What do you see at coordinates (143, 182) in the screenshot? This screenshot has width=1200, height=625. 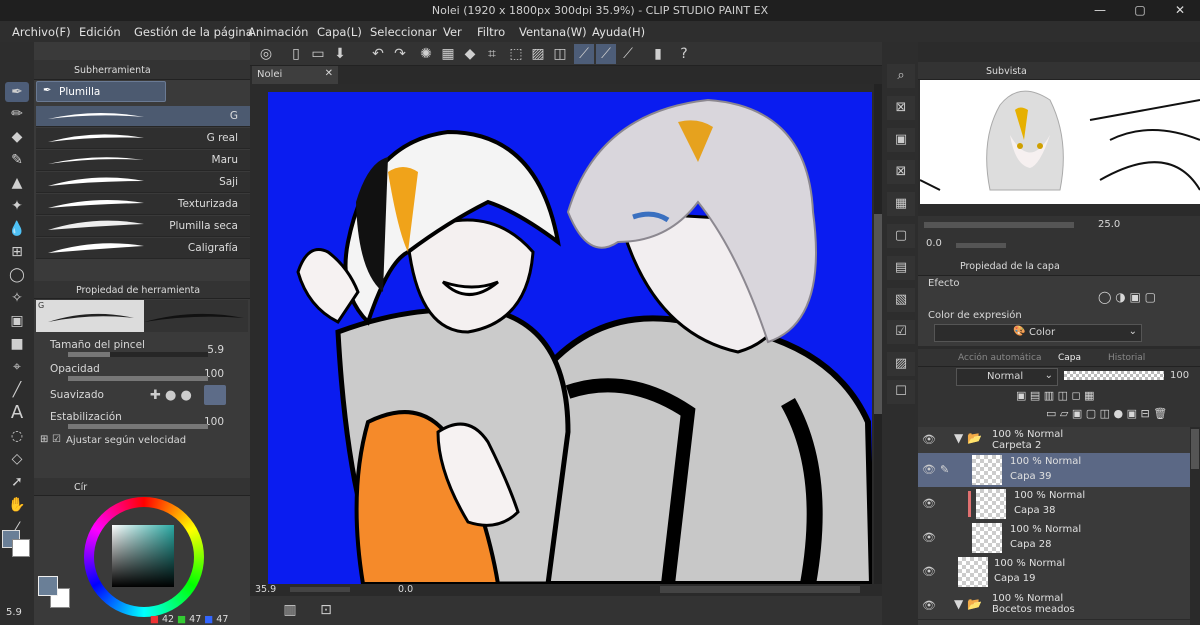 I see `subtool-item-saji: Saji` at bounding box center [143, 182].